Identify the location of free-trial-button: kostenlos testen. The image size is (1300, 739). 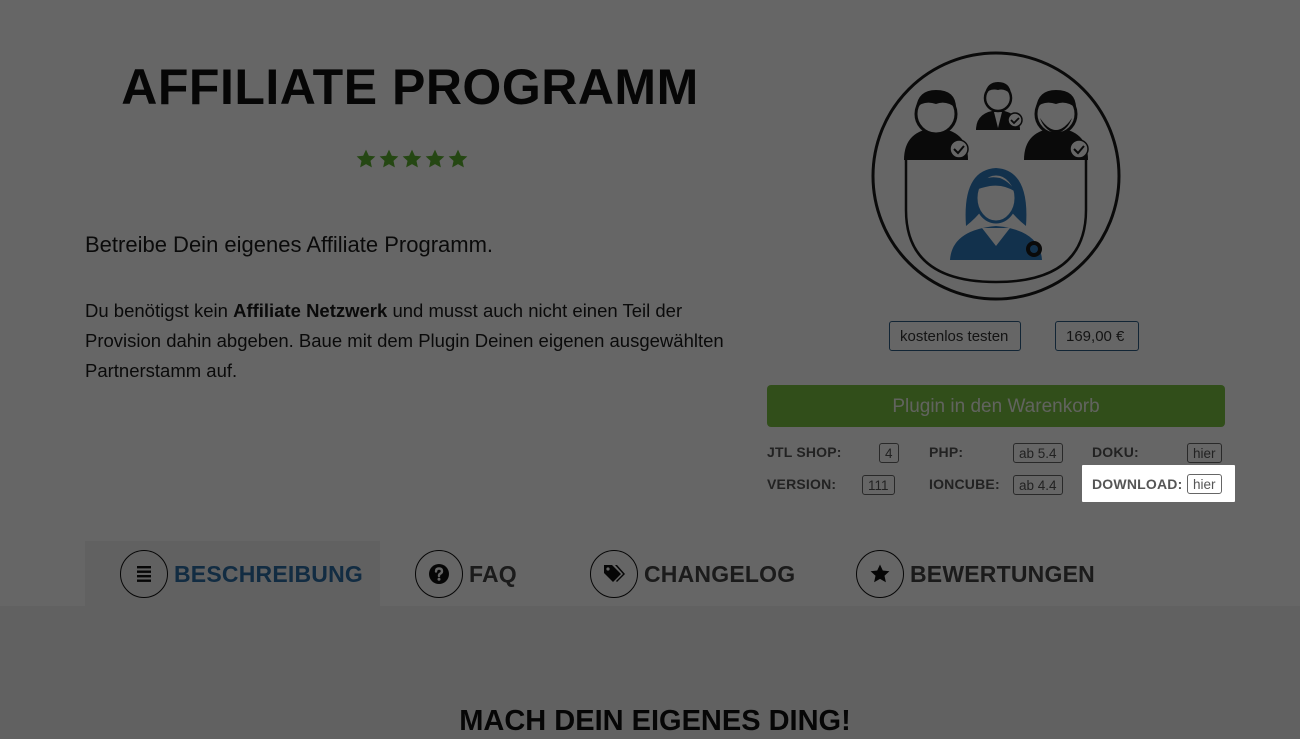
(955, 336).